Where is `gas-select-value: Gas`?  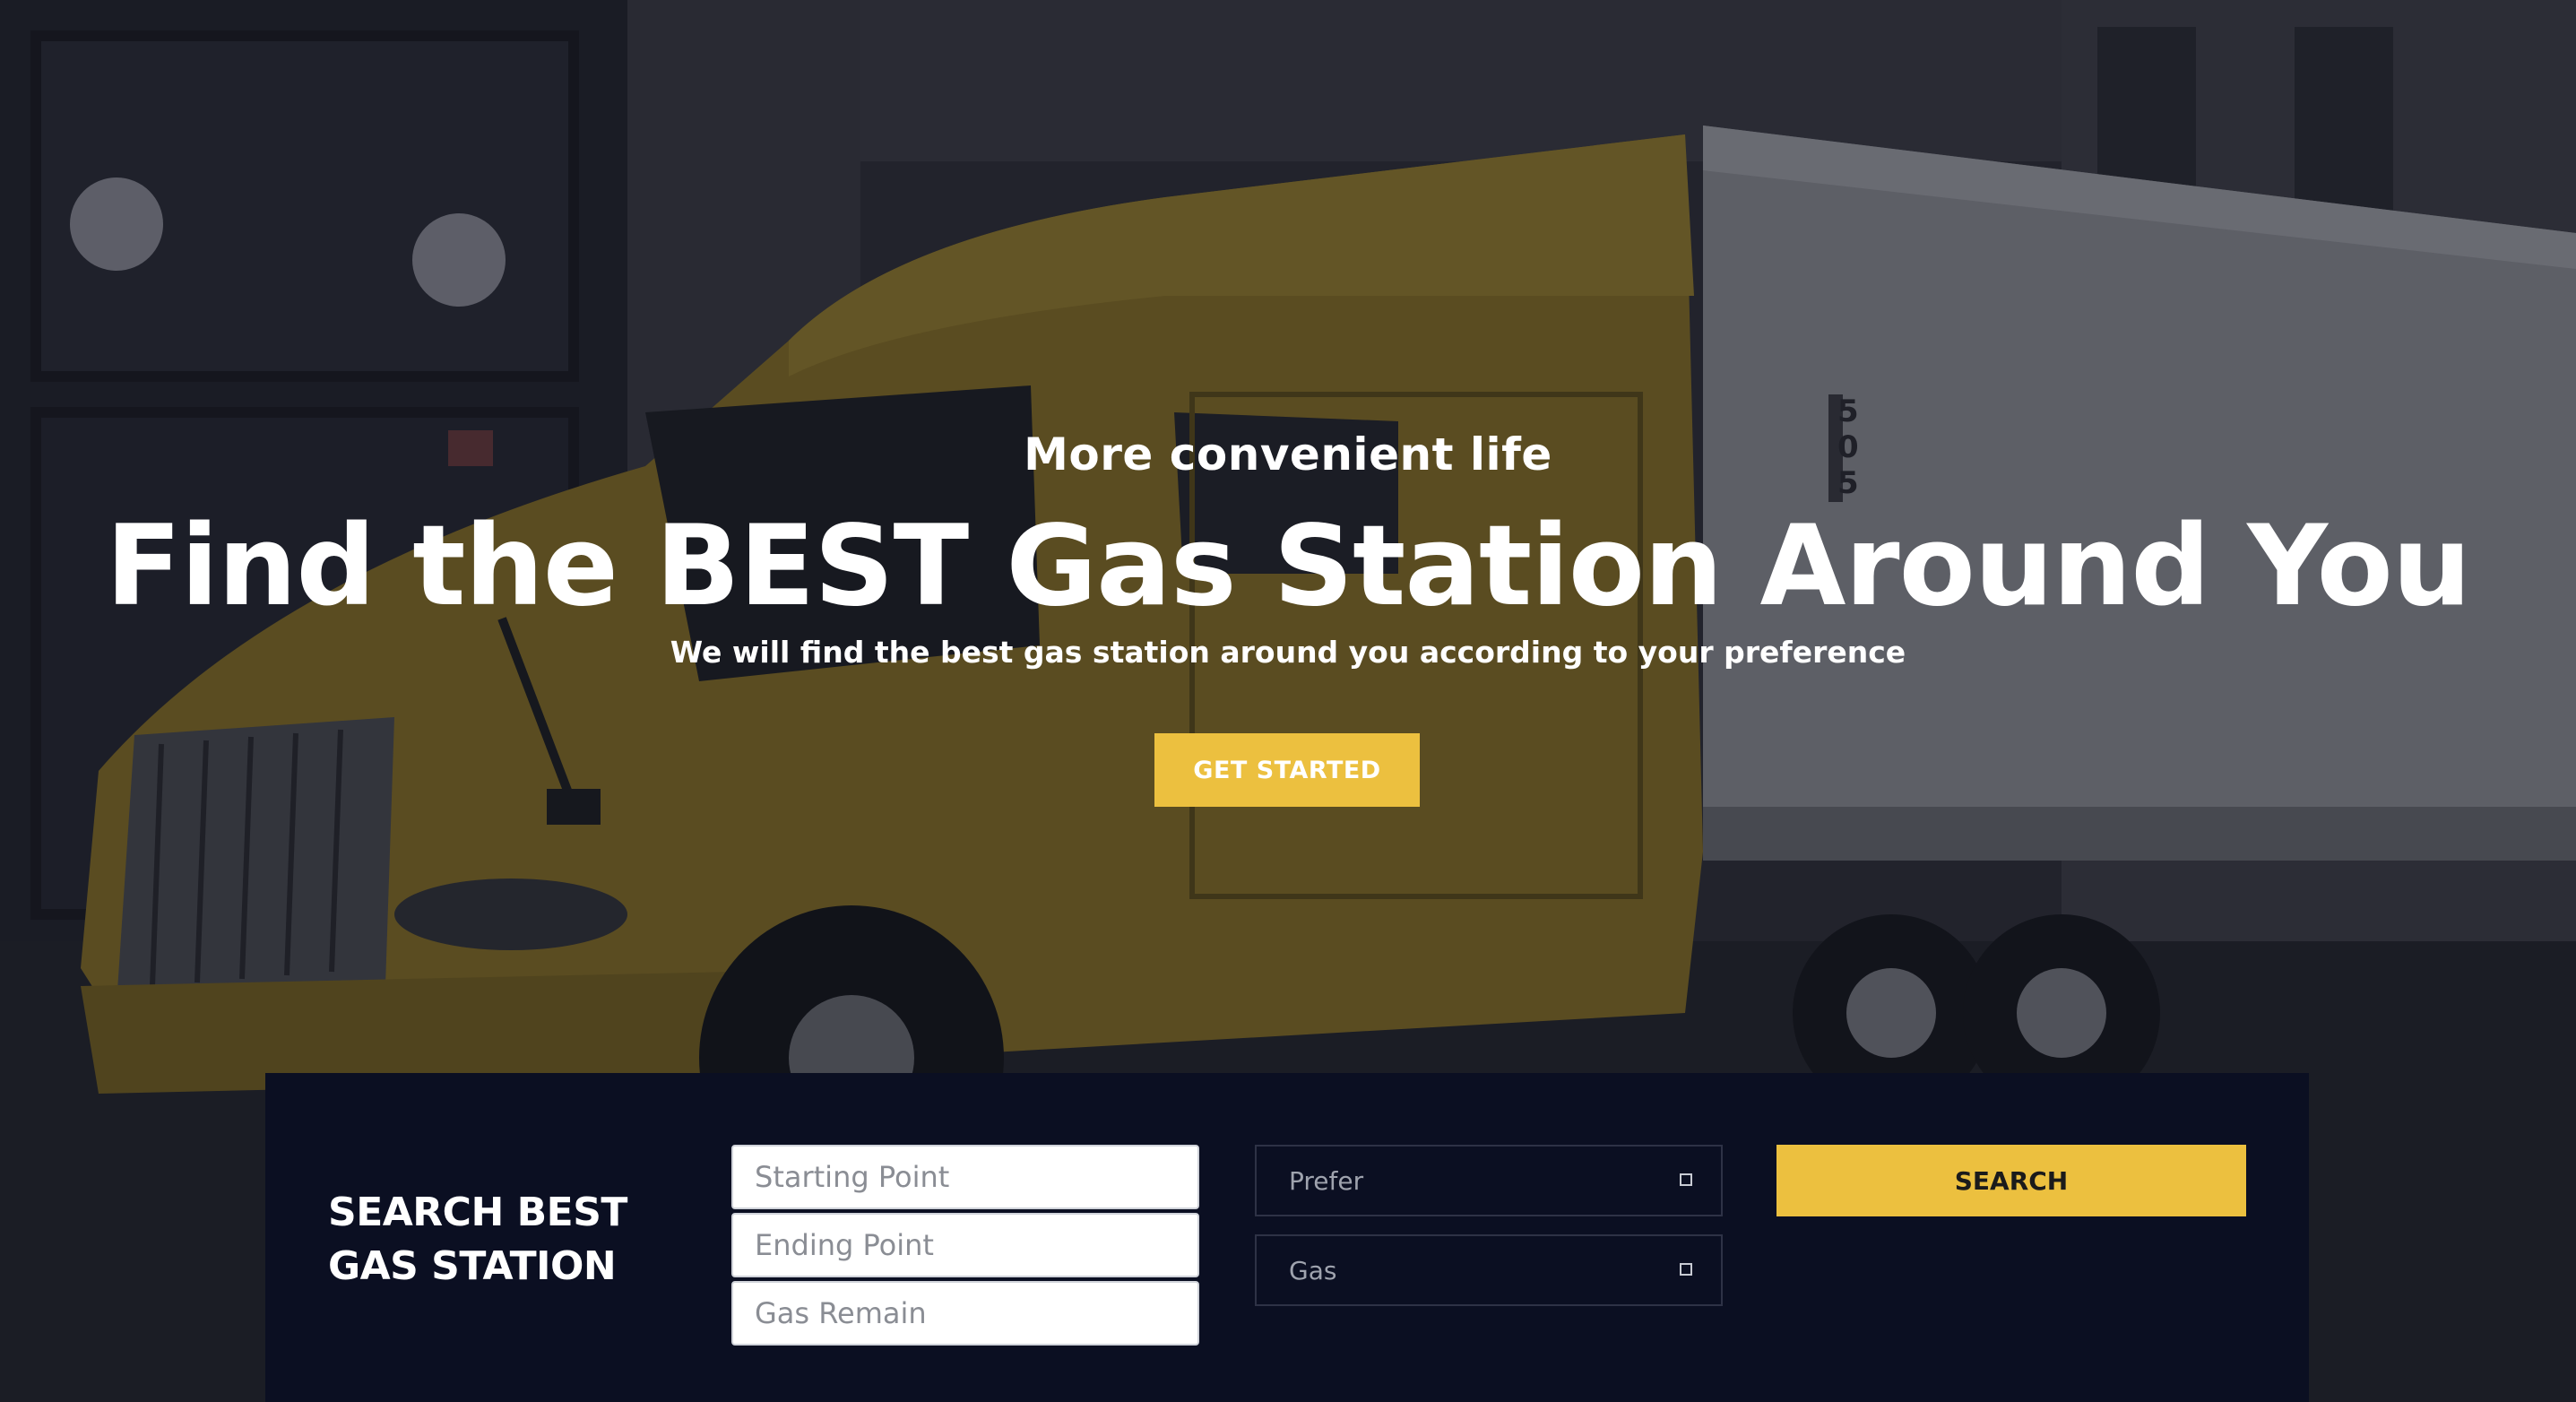
gas-select-value: Gas is located at coordinates (1313, 1270).